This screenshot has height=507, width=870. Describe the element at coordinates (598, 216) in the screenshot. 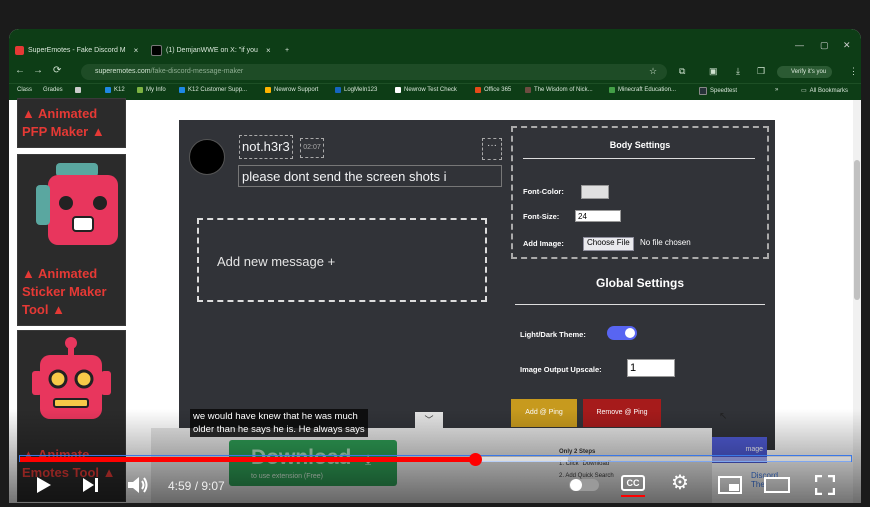

I see `font-size-input: 24` at that location.